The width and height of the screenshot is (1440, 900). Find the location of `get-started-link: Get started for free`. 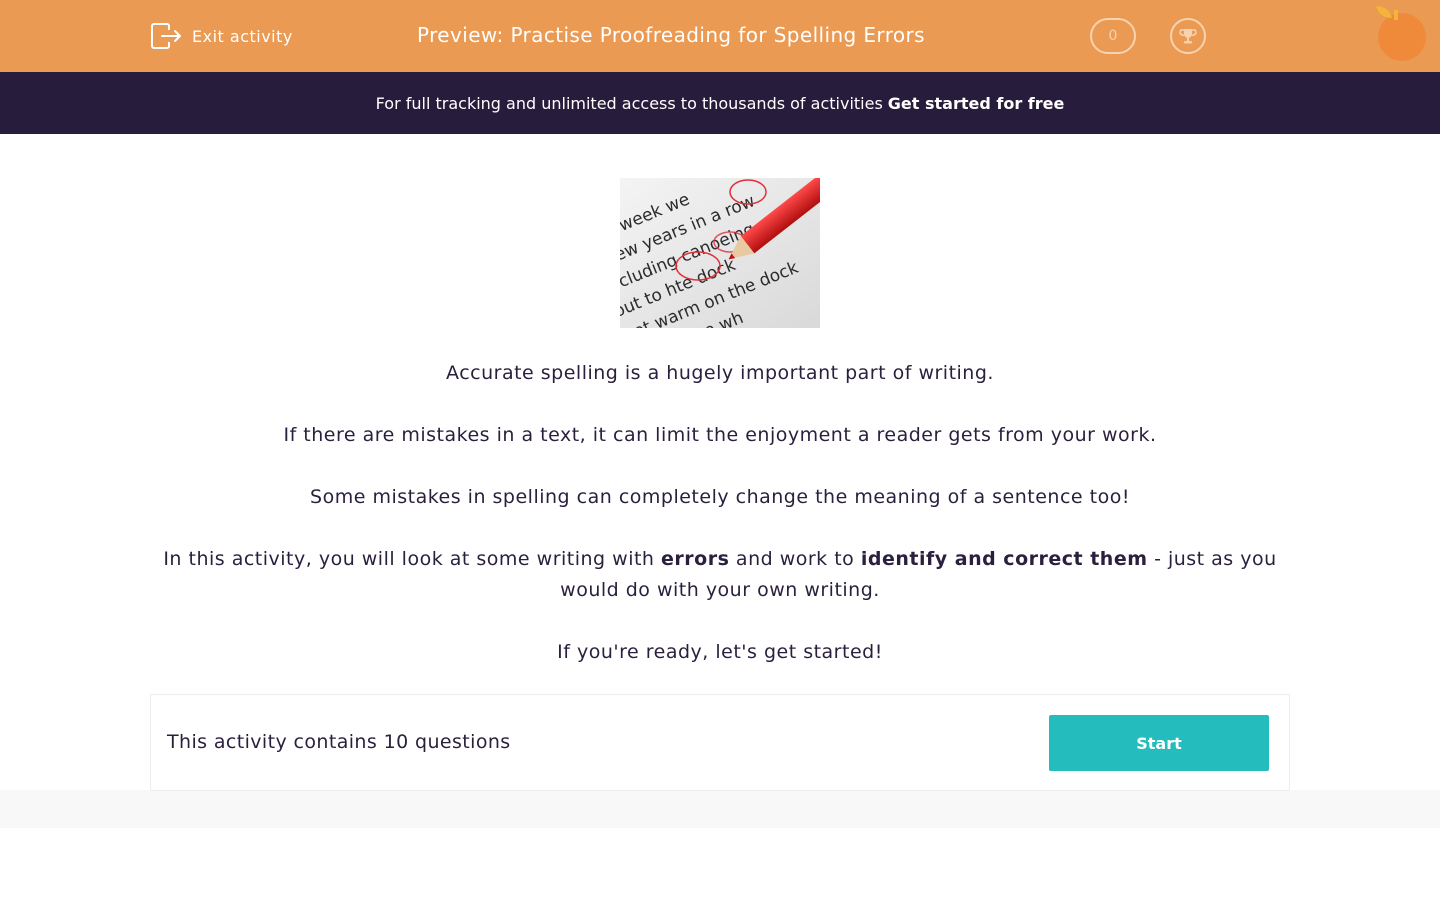

get-started-link: Get started for free is located at coordinates (976, 103).